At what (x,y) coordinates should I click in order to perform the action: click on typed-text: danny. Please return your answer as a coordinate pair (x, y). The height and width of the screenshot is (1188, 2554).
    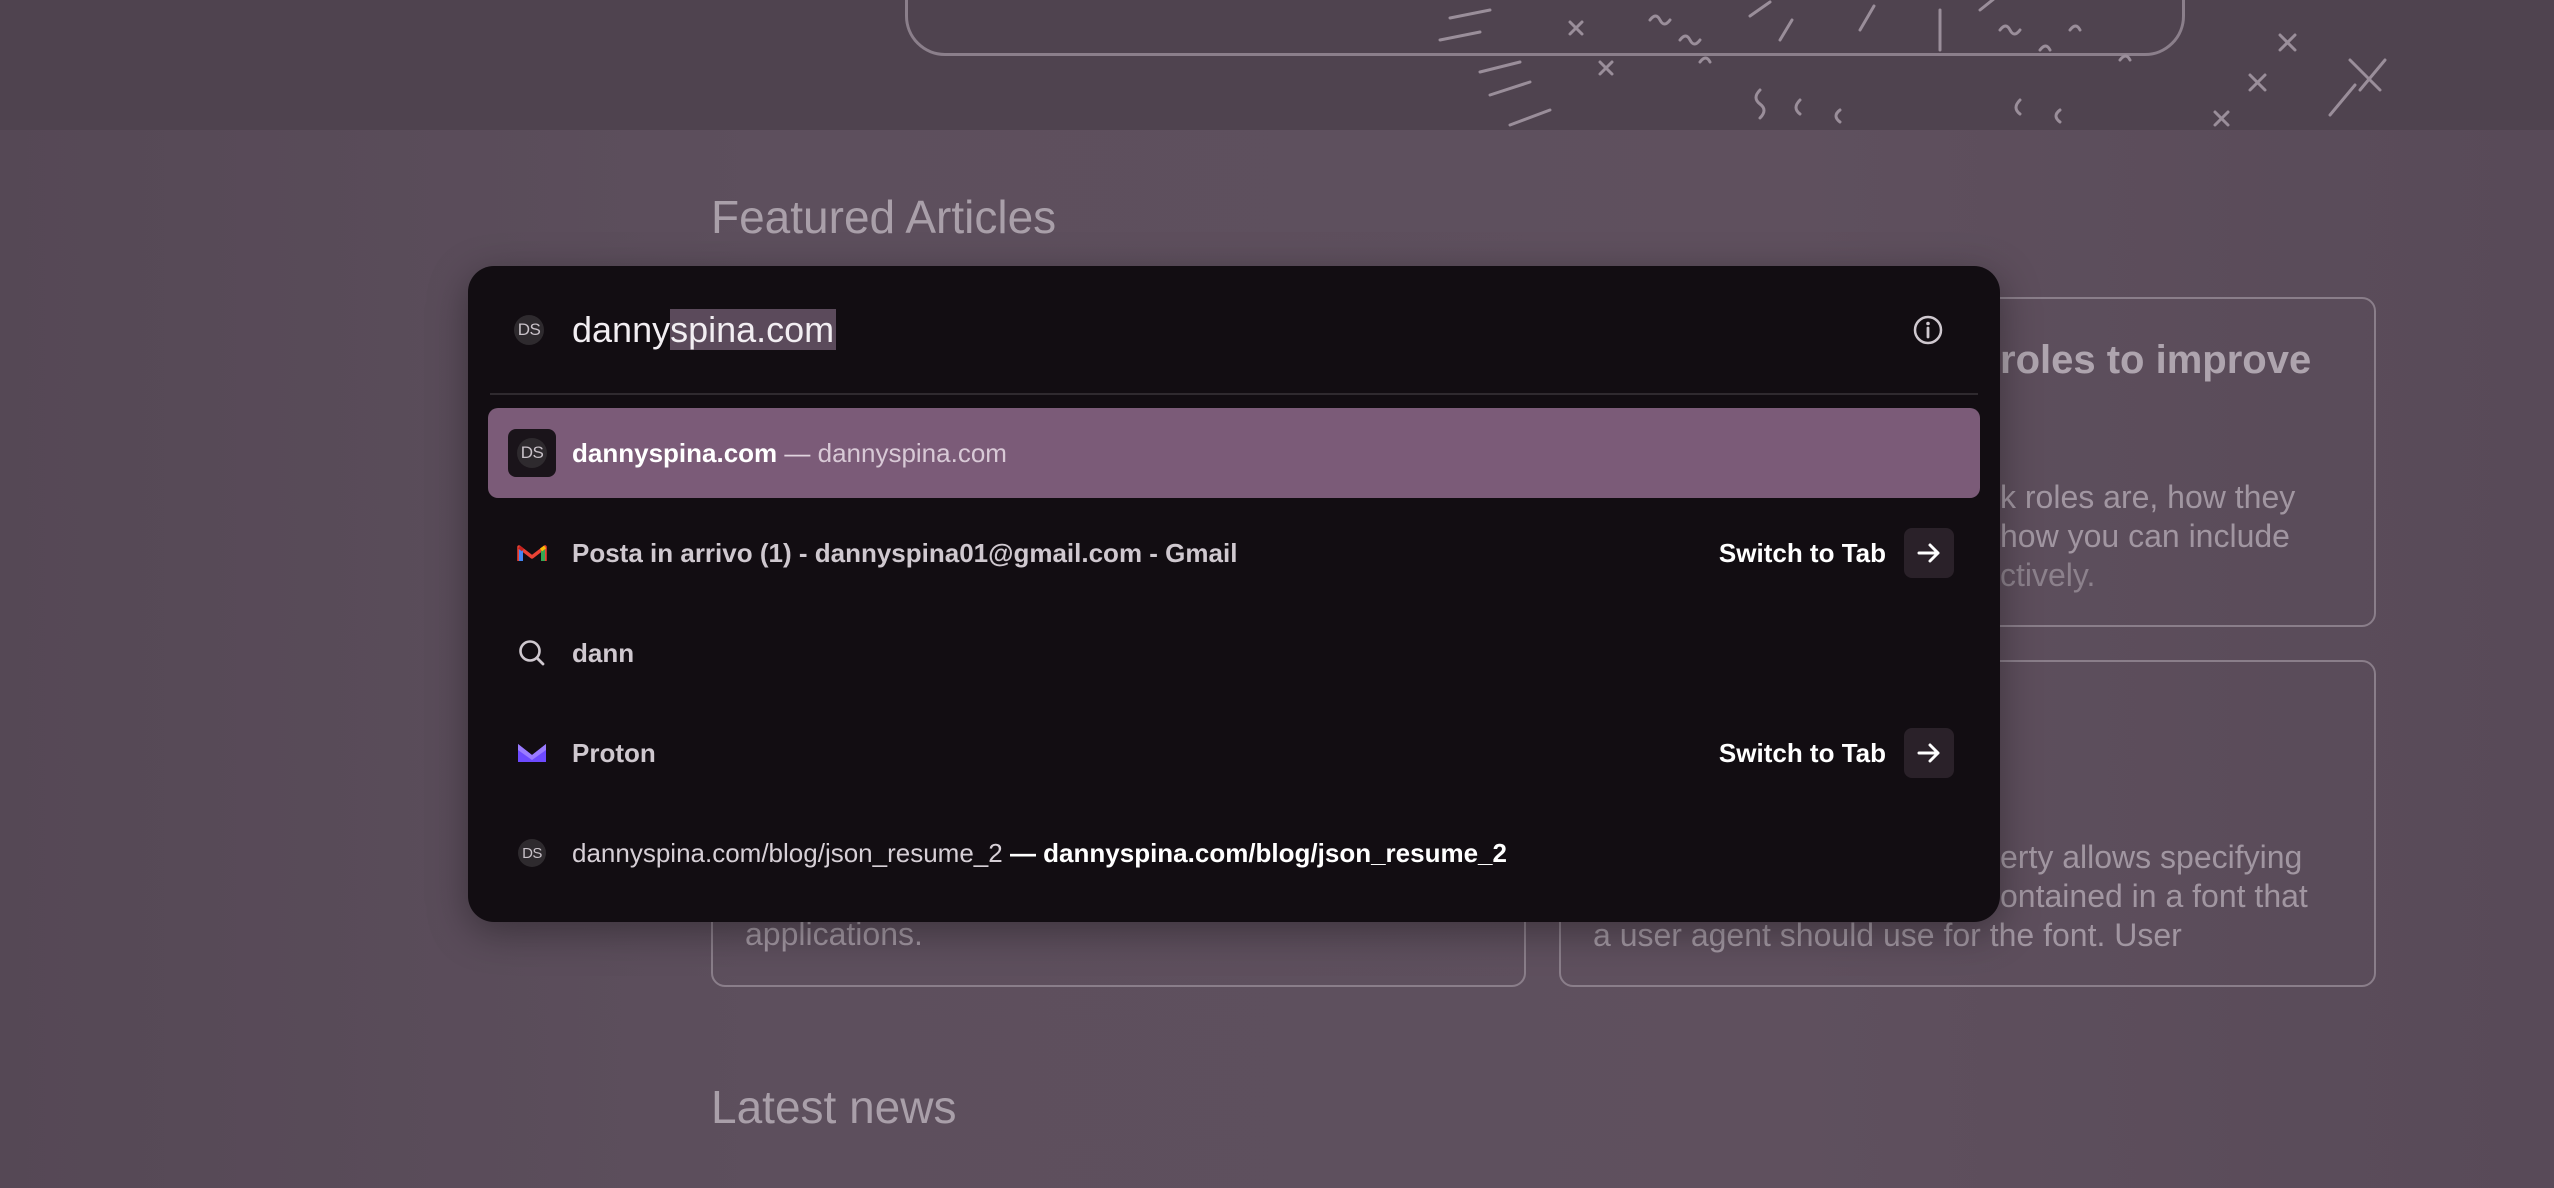
    Looking at the image, I should click on (621, 329).